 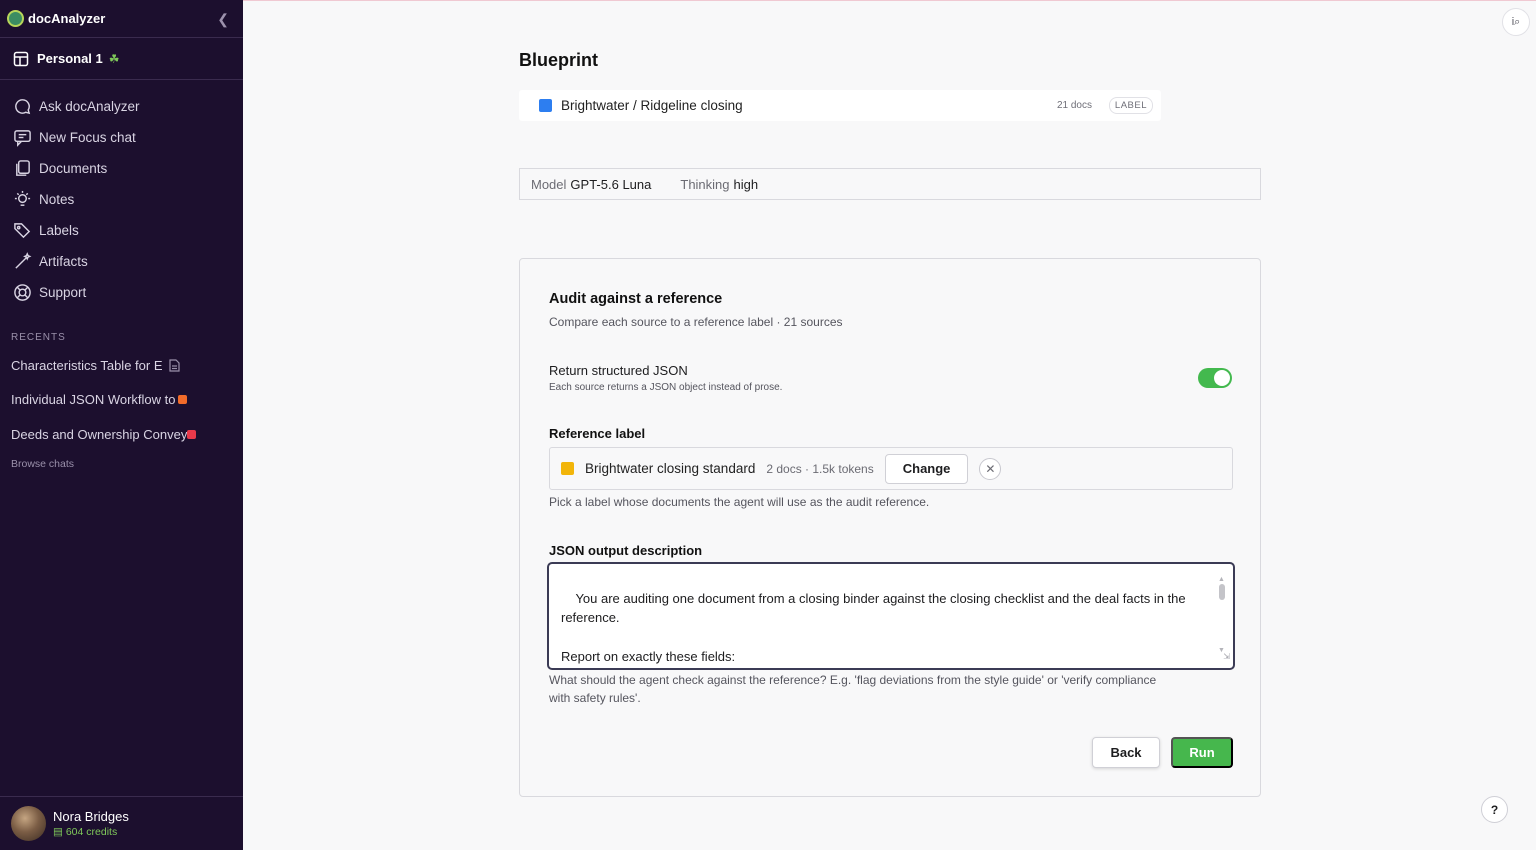 I want to click on back-button: Back, so click(x=1126, y=752).